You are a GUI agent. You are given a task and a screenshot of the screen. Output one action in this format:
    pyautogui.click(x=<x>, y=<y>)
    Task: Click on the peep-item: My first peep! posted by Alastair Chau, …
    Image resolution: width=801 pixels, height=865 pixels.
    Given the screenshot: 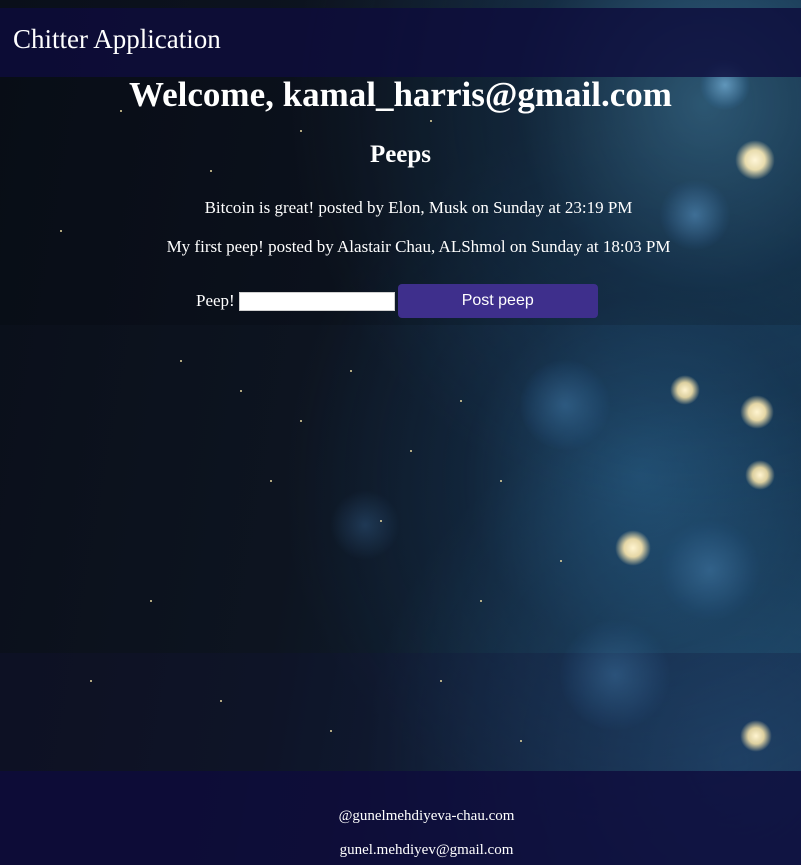 What is the action you would take?
    pyautogui.click(x=409, y=247)
    